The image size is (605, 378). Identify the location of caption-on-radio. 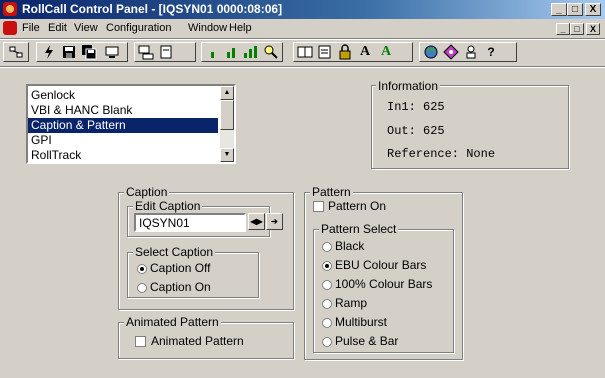
(142, 288).